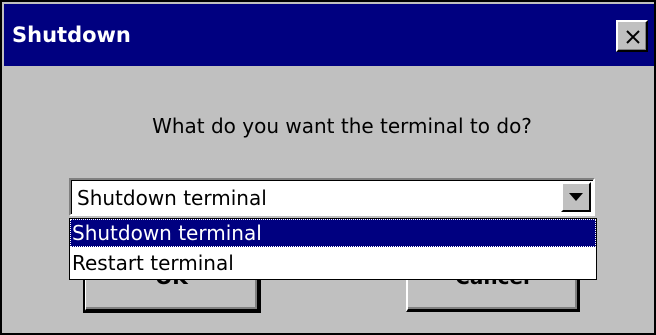 The image size is (656, 335). What do you see at coordinates (172, 198) in the screenshot?
I see `combobox-value: Shutdown terminal` at bounding box center [172, 198].